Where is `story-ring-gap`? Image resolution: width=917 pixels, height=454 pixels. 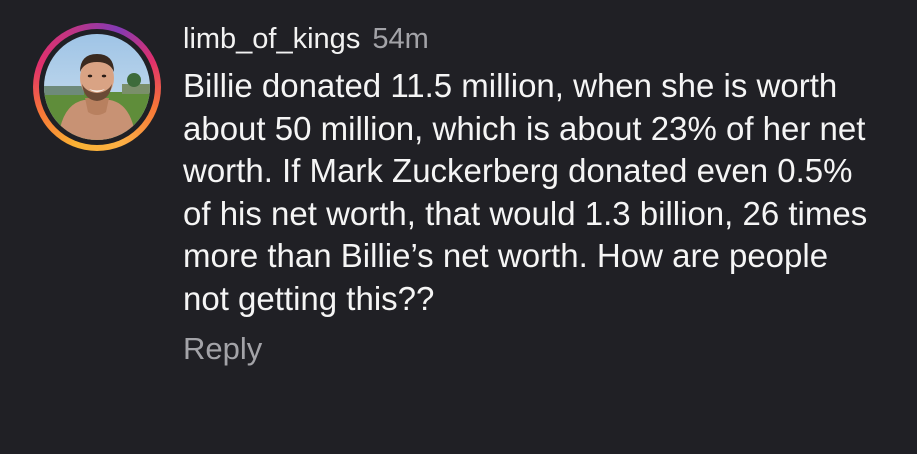
story-ring-gap is located at coordinates (97, 87).